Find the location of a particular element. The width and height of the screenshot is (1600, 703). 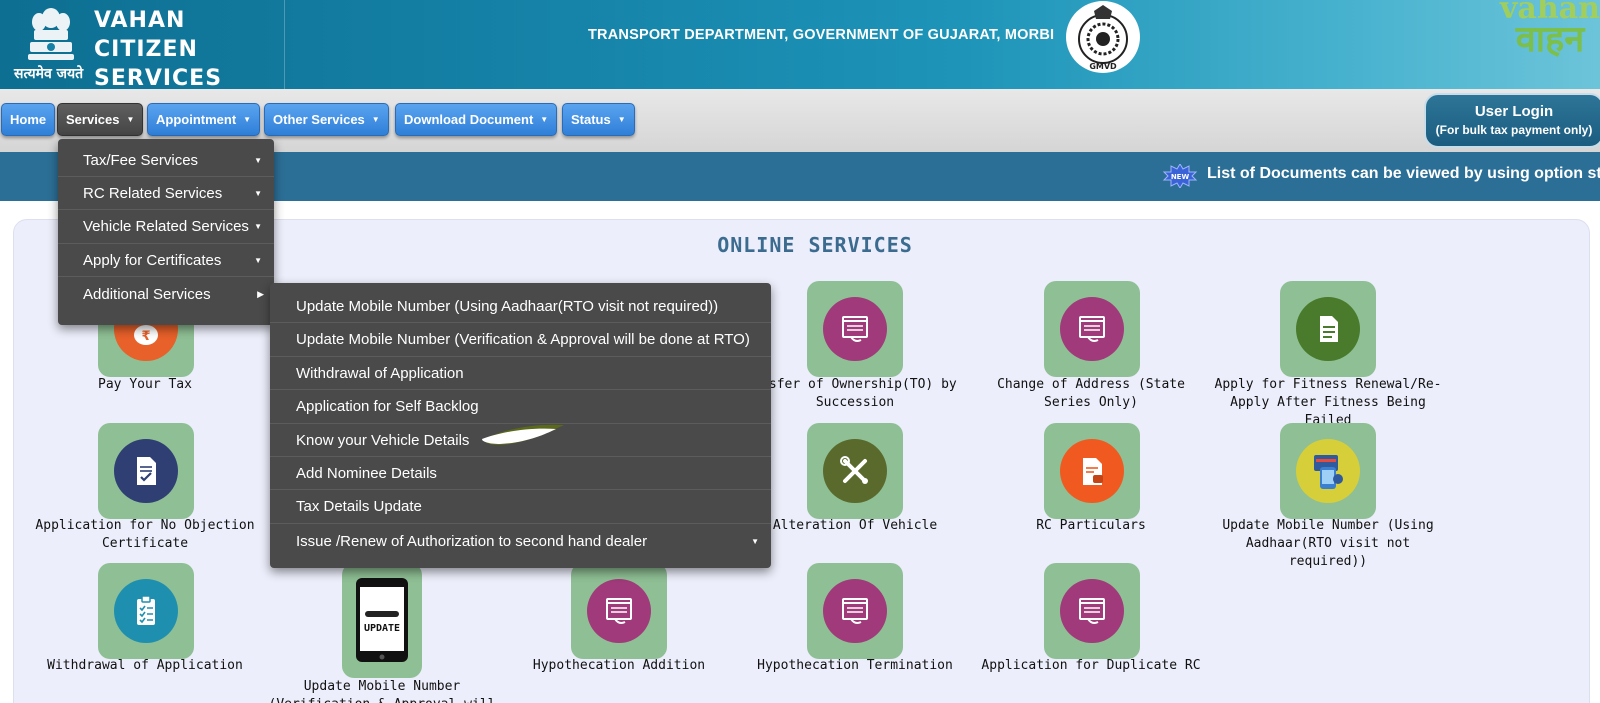

cursor-highlight-mark is located at coordinates (523, 434).